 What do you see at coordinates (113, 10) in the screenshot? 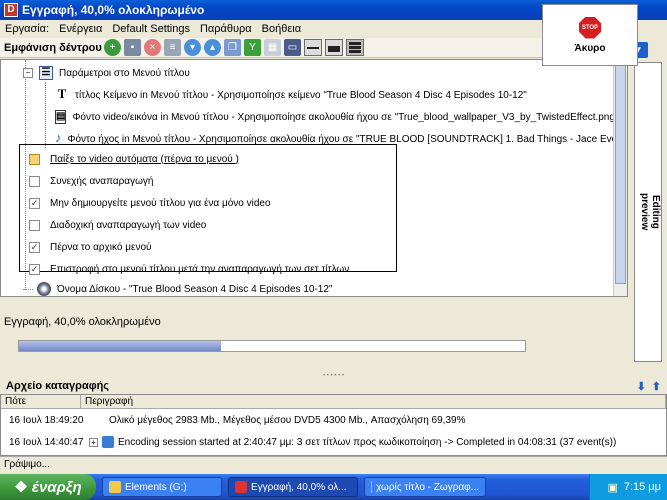
I see `window-title: Εγγραφή, 40,0% ολοκληρωμένο` at bounding box center [113, 10].